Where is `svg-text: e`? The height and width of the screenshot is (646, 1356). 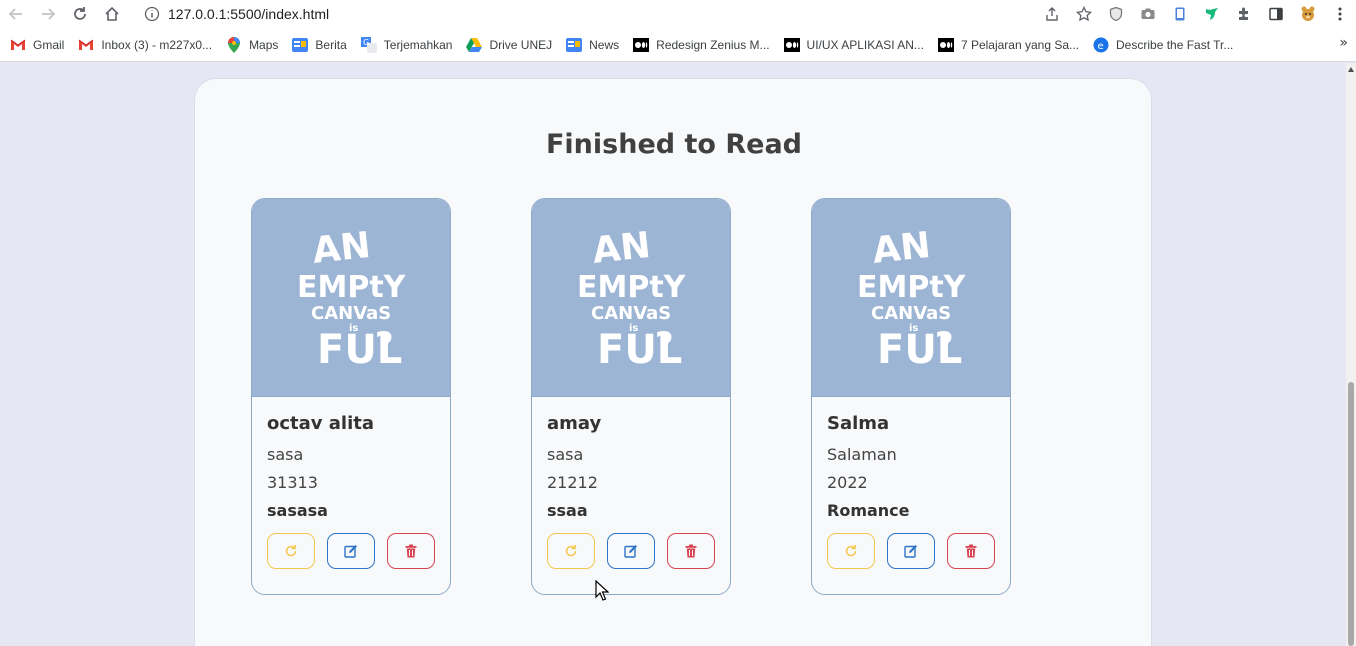
svg-text: e is located at coordinates (1101, 46).